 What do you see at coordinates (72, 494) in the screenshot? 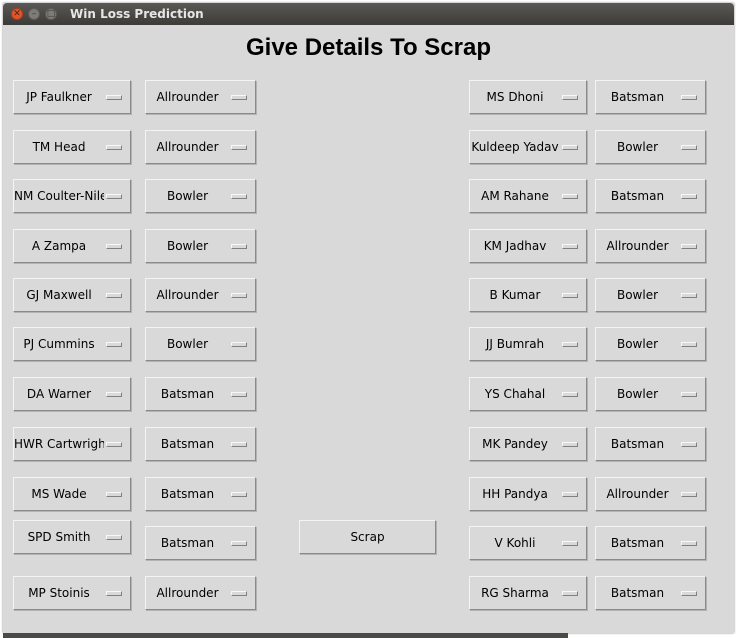
I see `team1-player-select: MS Wade` at bounding box center [72, 494].